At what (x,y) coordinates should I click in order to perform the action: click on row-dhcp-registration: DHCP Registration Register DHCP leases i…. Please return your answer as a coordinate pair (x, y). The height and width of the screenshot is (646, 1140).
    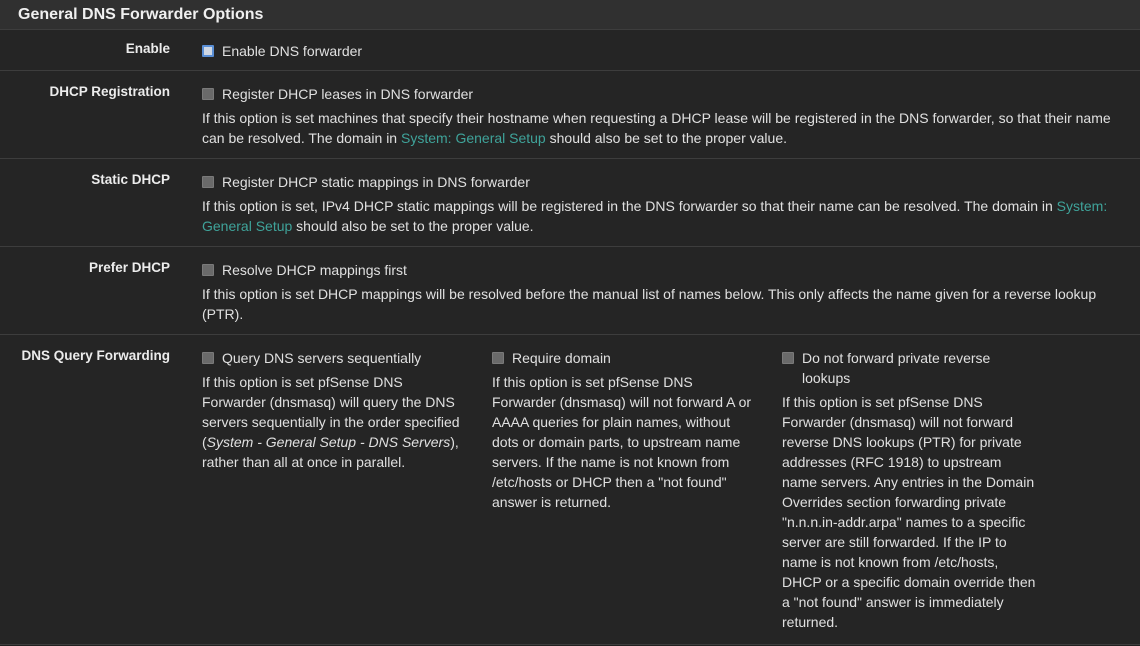
    Looking at the image, I should click on (570, 115).